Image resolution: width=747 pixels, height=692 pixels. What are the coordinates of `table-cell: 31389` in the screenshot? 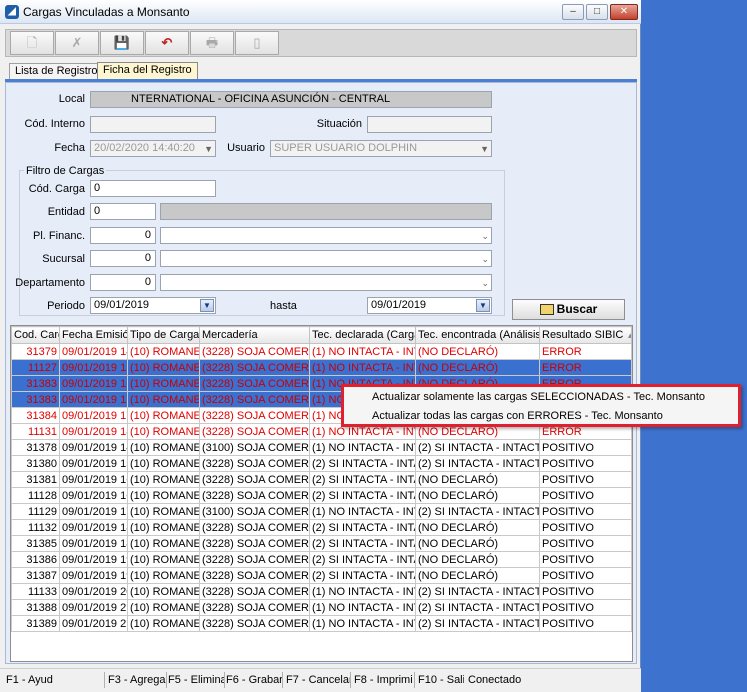 It's located at (35, 623).